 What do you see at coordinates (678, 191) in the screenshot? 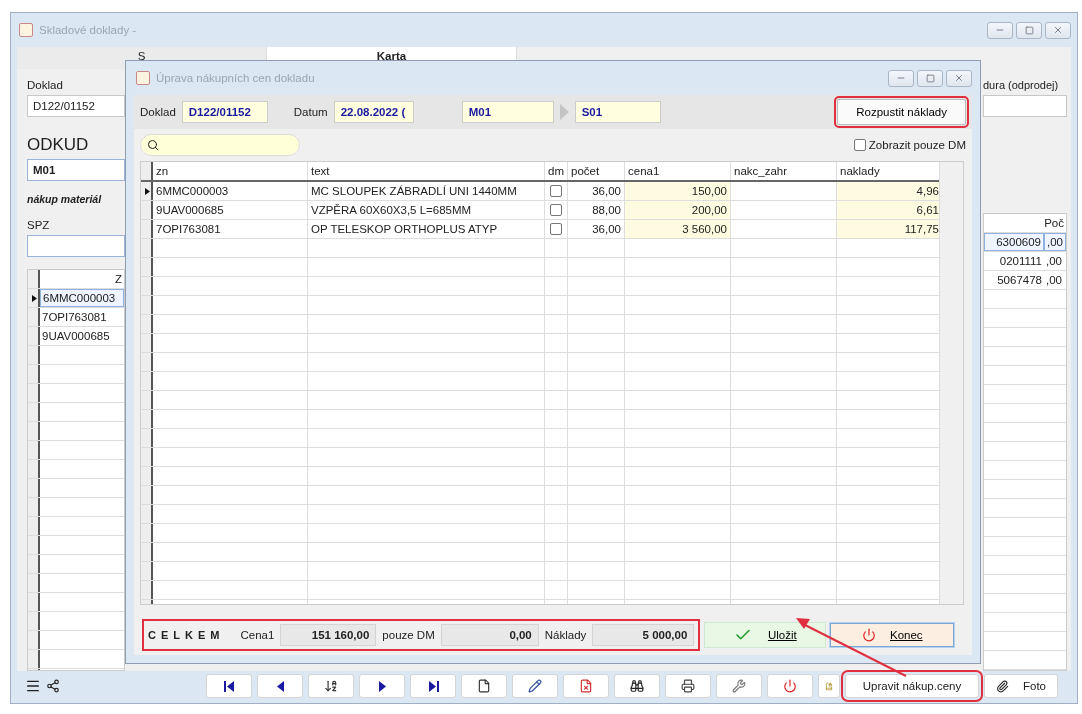
I see `table-cell: 150,00` at bounding box center [678, 191].